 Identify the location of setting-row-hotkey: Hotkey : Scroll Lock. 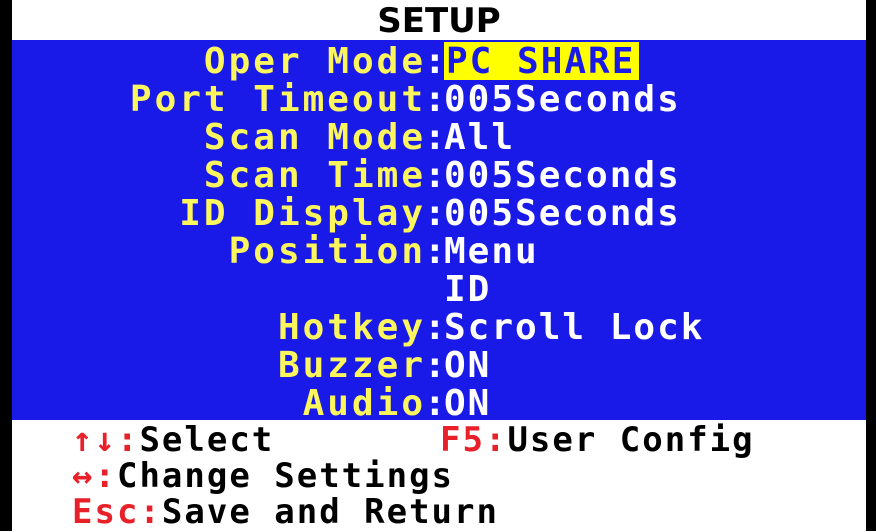
(439, 327).